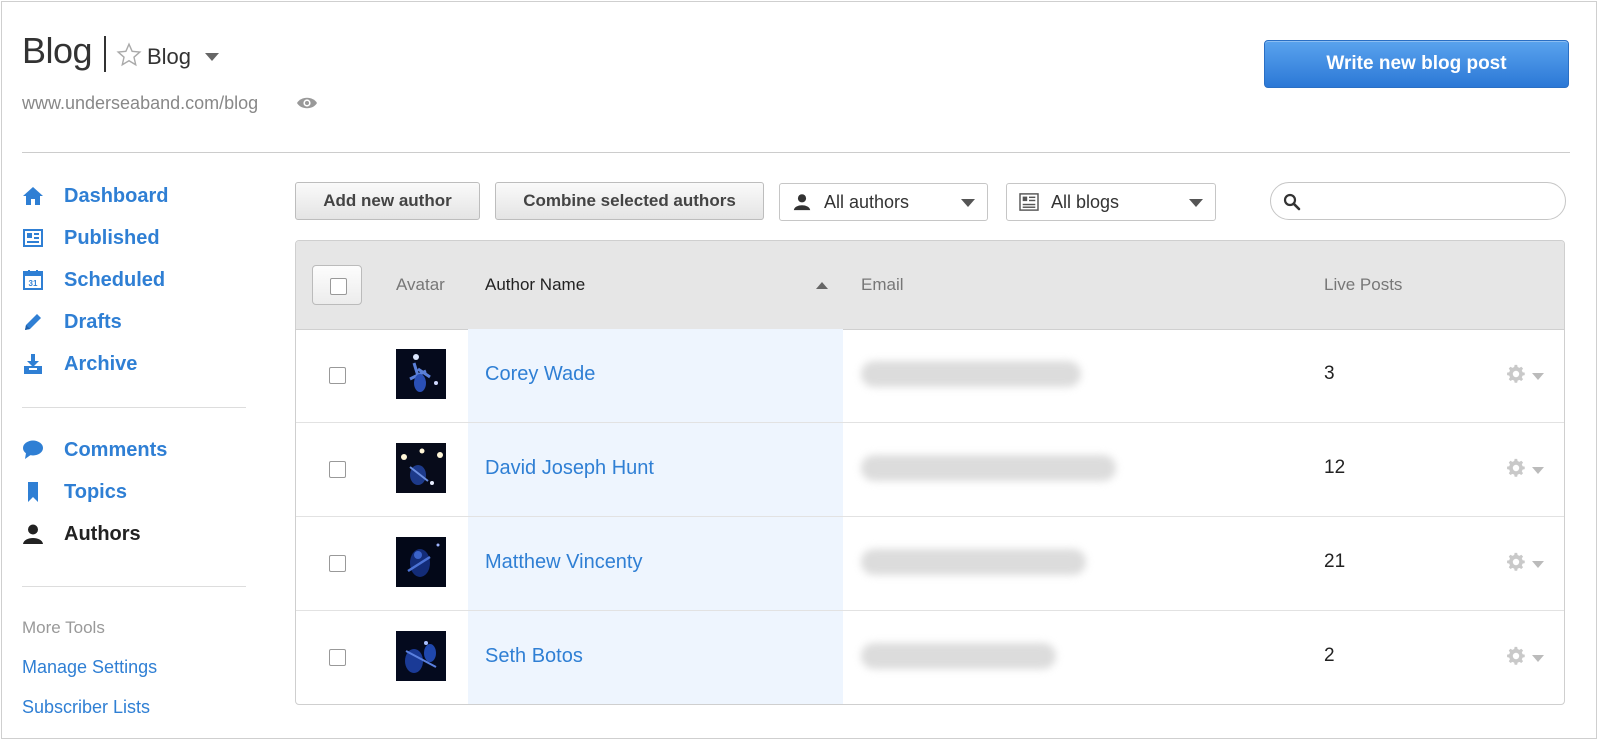 The height and width of the screenshot is (742, 1600). Describe the element at coordinates (534, 656) in the screenshot. I see `author-name-link: Seth Botos` at that location.